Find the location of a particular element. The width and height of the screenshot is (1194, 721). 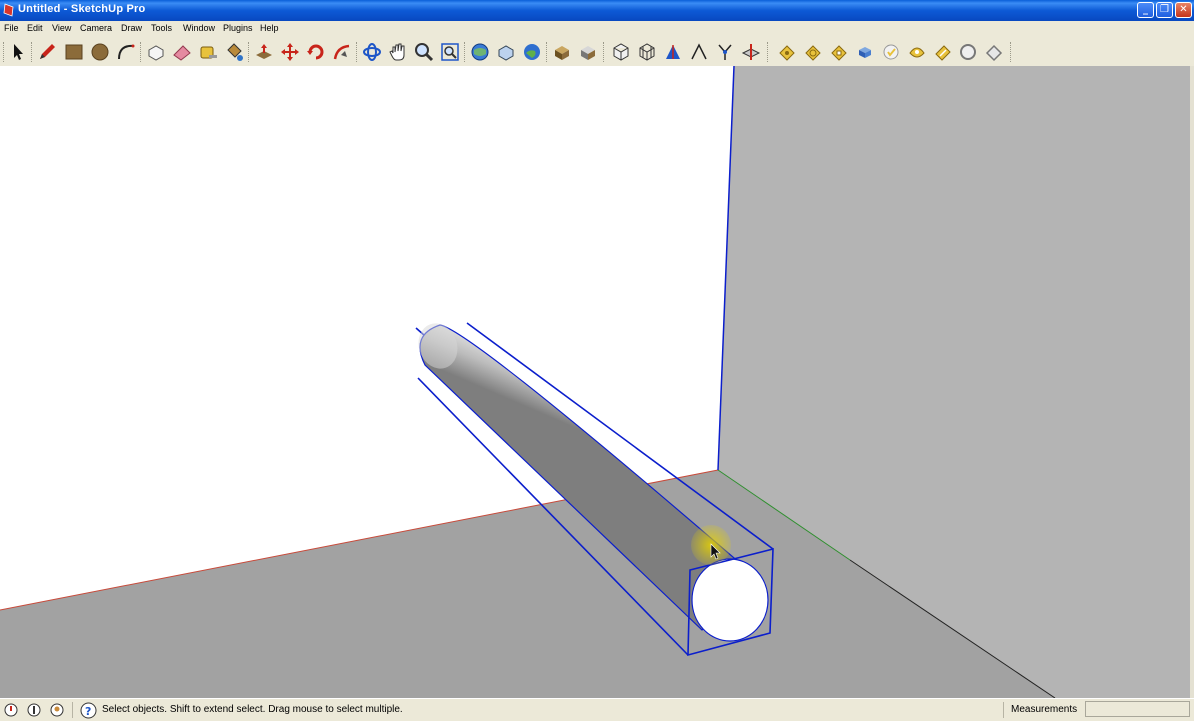

axes-icon is located at coordinates (673, 52).